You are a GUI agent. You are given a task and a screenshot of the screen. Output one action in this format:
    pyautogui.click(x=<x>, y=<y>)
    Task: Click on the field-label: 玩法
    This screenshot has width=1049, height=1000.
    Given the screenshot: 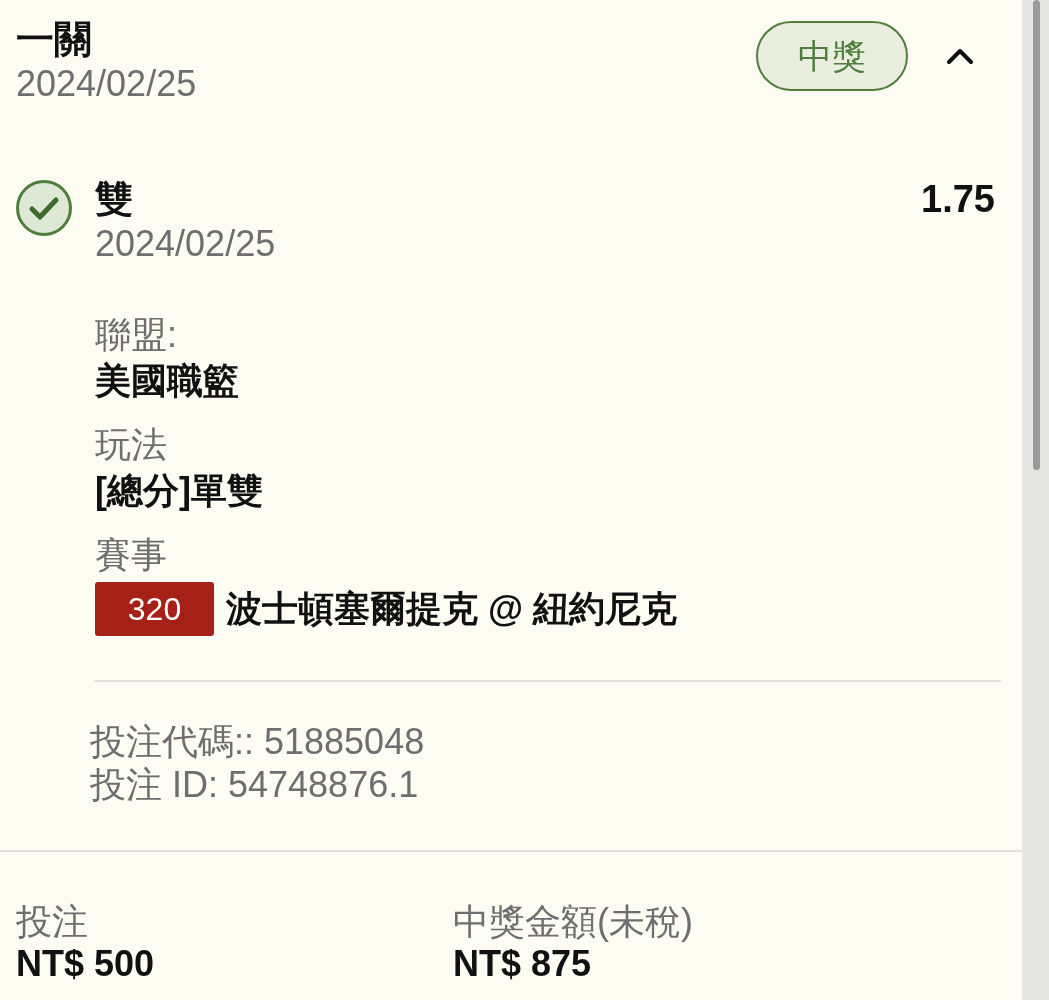 What is the action you would take?
    pyautogui.click(x=131, y=445)
    